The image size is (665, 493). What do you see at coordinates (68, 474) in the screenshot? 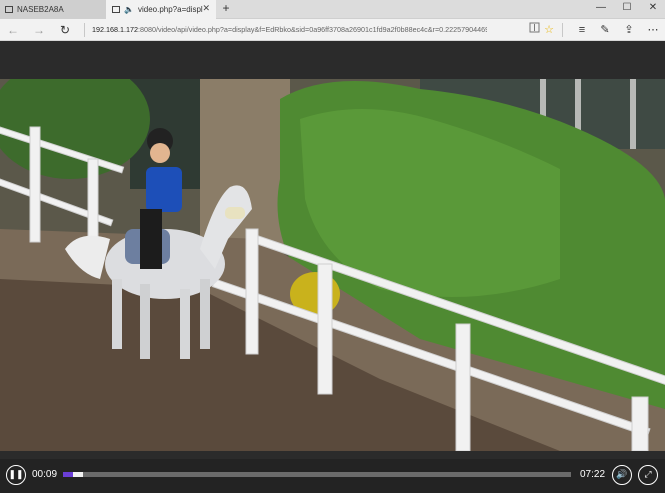
I see `progress-played` at bounding box center [68, 474].